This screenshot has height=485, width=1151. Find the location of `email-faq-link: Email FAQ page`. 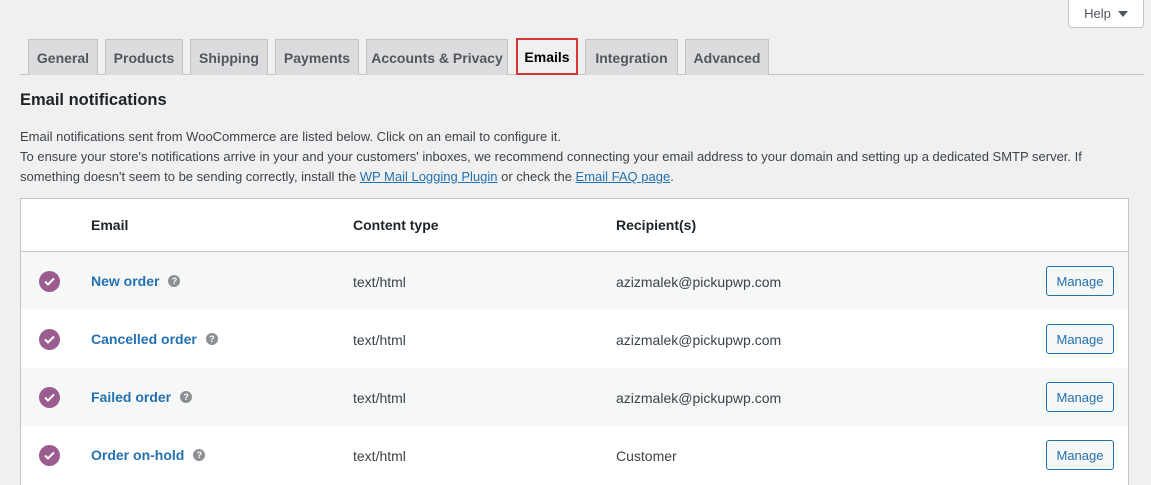

email-faq-link: Email FAQ page is located at coordinates (623, 176).